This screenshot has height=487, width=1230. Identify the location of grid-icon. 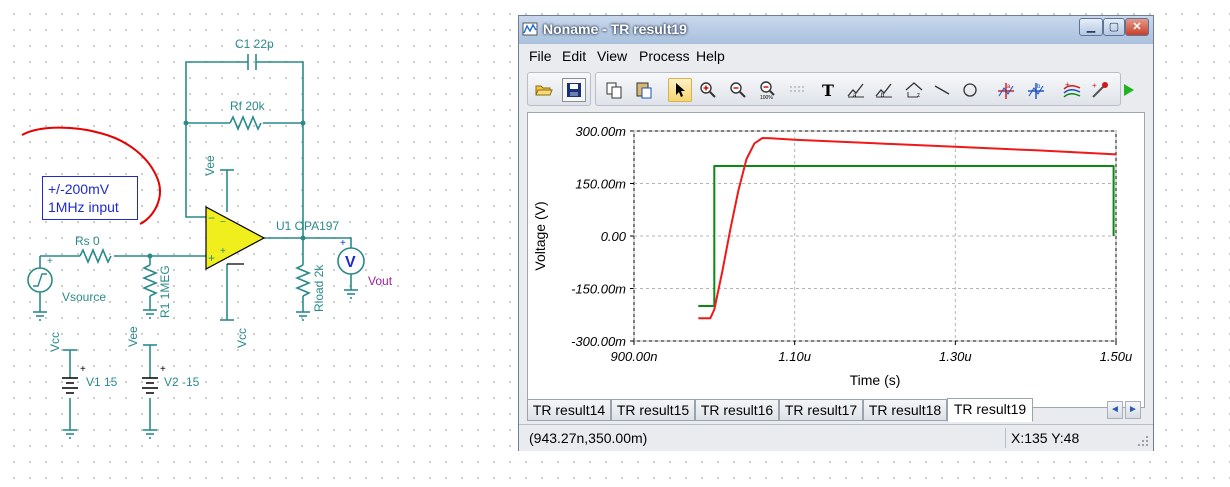
(796, 90).